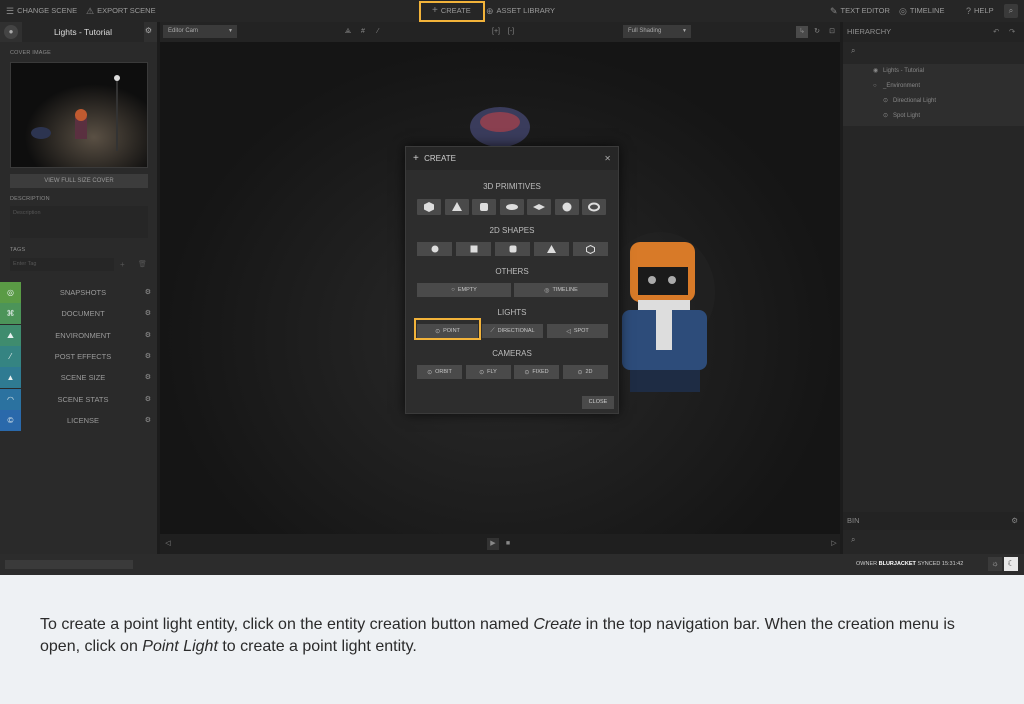 The image size is (1024, 704). I want to click on view-full-size-cover-button: VIEW FULL SIZE COVER, so click(79, 181).